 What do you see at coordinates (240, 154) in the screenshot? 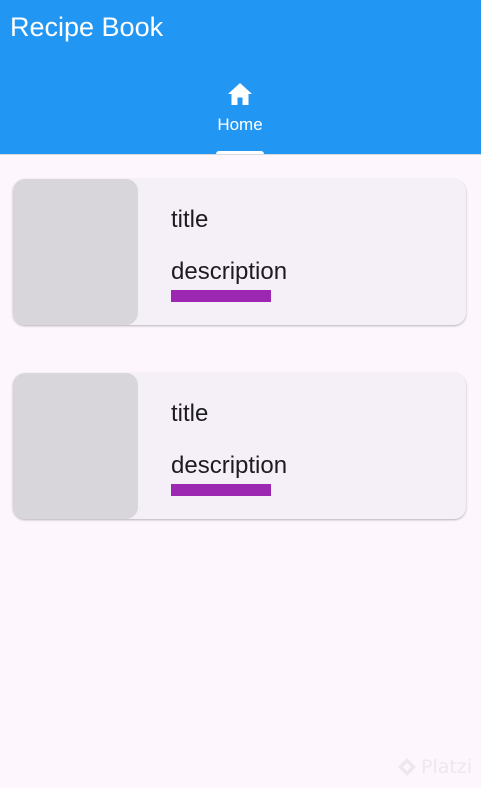
I see `tab-bar-divider` at bounding box center [240, 154].